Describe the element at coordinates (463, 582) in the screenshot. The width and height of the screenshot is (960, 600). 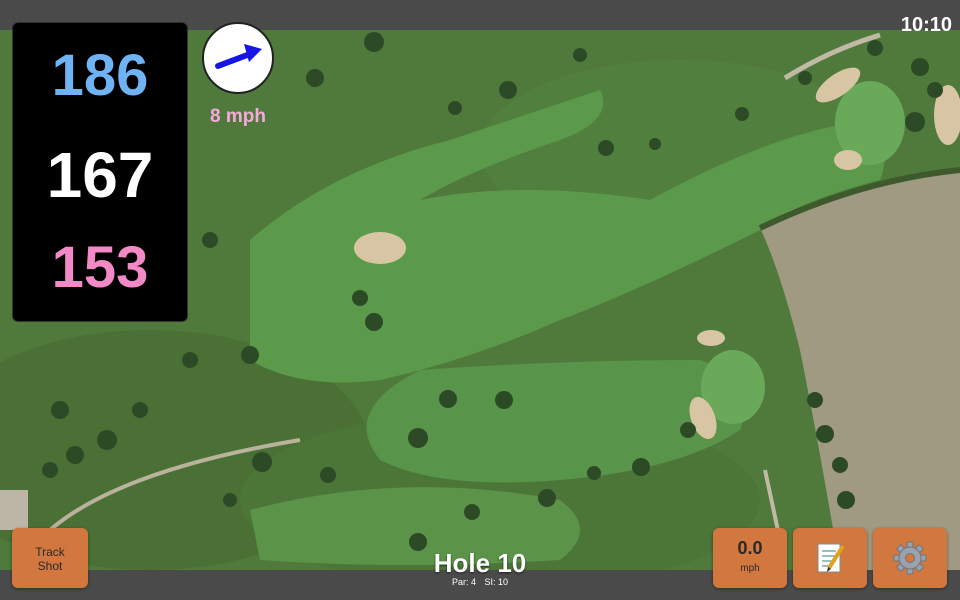
I see `hole-par: Par: 4` at that location.